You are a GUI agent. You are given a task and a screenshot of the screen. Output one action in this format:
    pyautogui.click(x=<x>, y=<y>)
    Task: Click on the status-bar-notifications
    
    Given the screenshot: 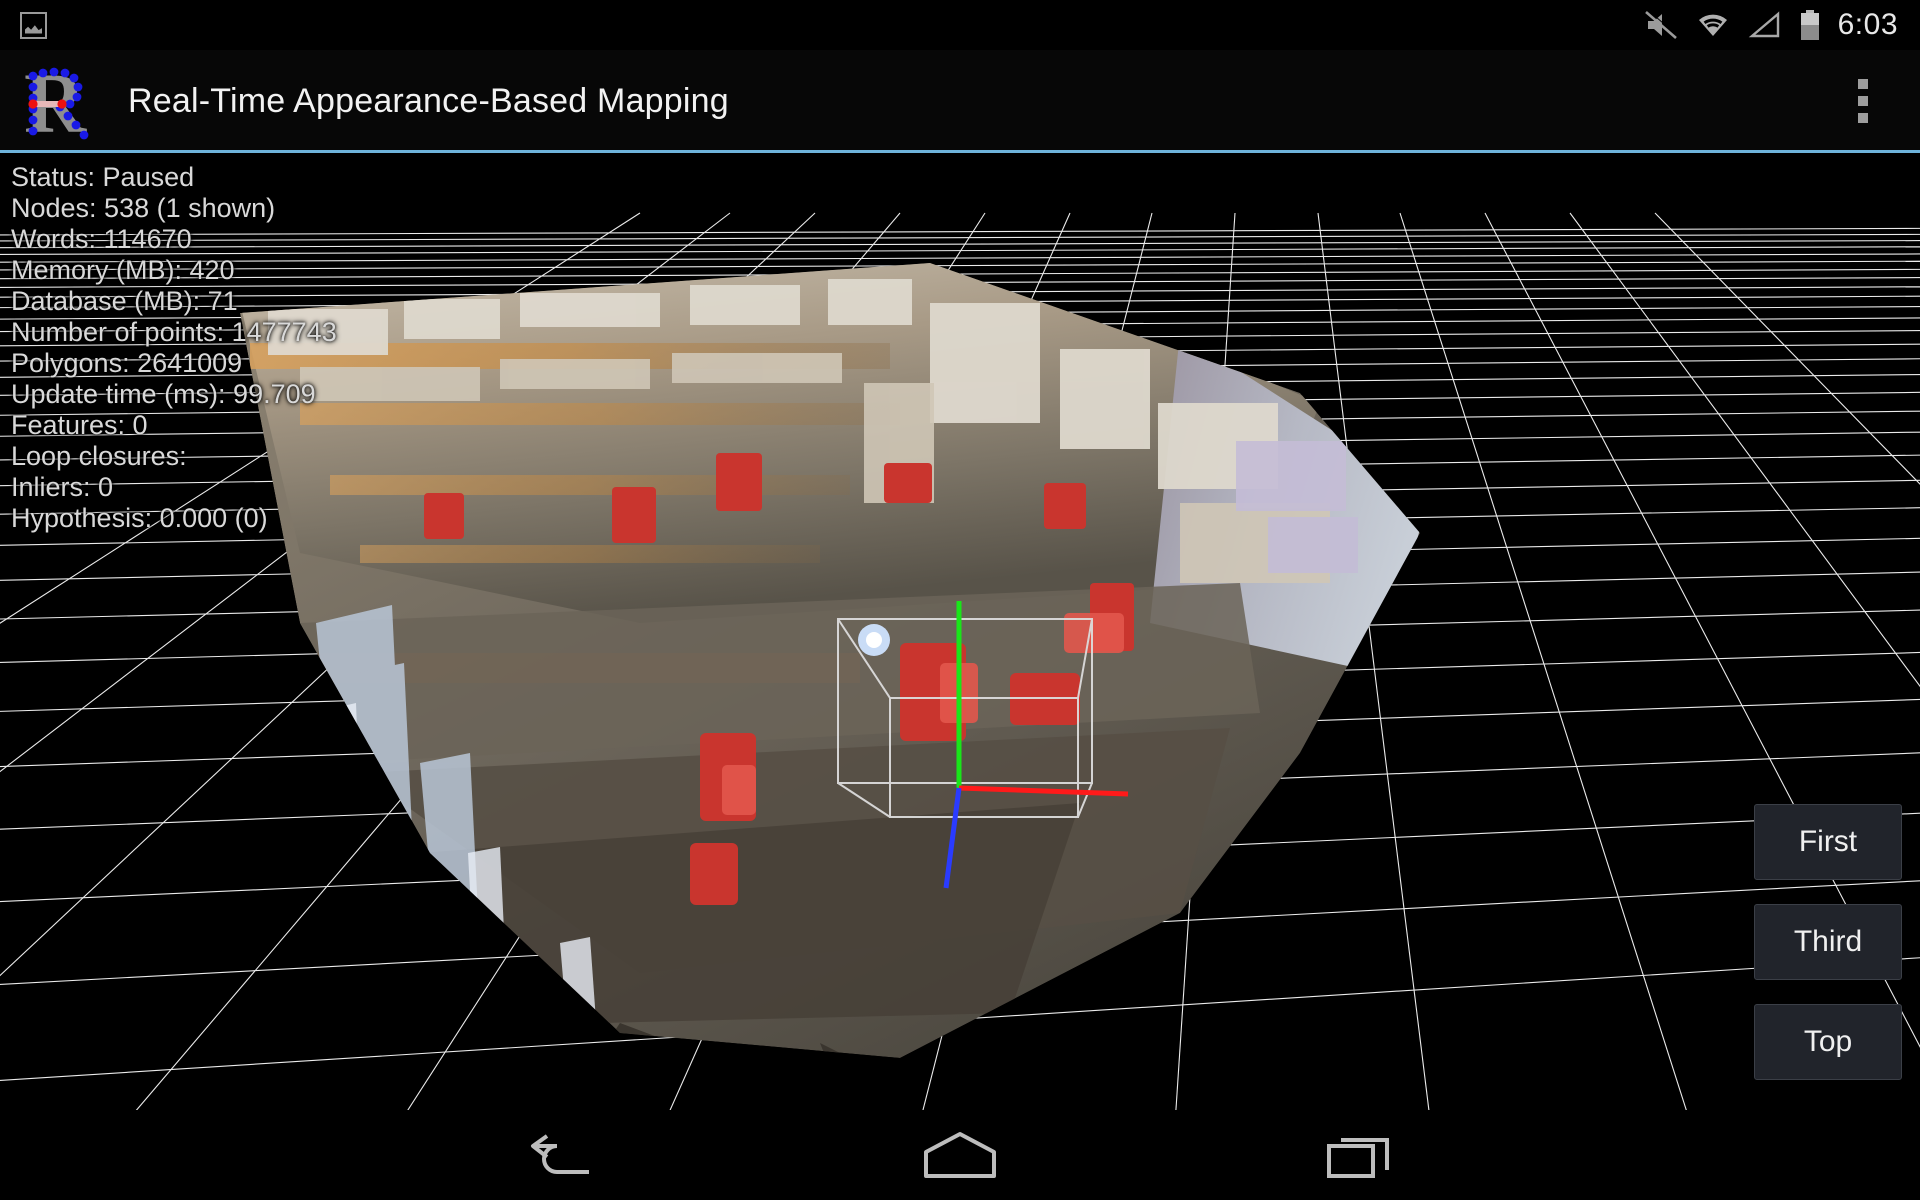 What is the action you would take?
    pyautogui.click(x=23, y=25)
    